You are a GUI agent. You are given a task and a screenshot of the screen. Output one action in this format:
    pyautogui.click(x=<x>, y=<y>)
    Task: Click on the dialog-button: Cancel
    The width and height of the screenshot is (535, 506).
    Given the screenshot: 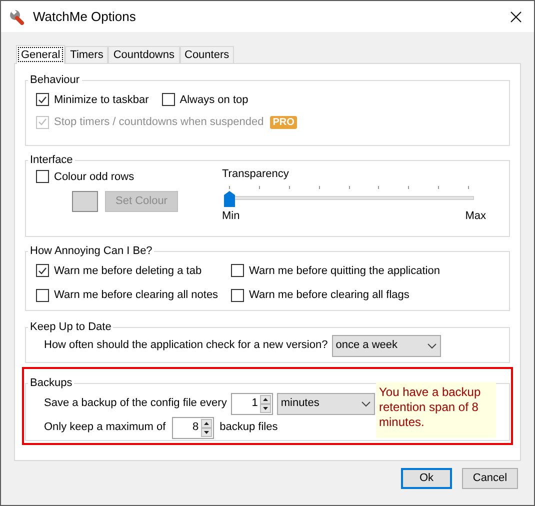 What is the action you would take?
    pyautogui.click(x=490, y=478)
    